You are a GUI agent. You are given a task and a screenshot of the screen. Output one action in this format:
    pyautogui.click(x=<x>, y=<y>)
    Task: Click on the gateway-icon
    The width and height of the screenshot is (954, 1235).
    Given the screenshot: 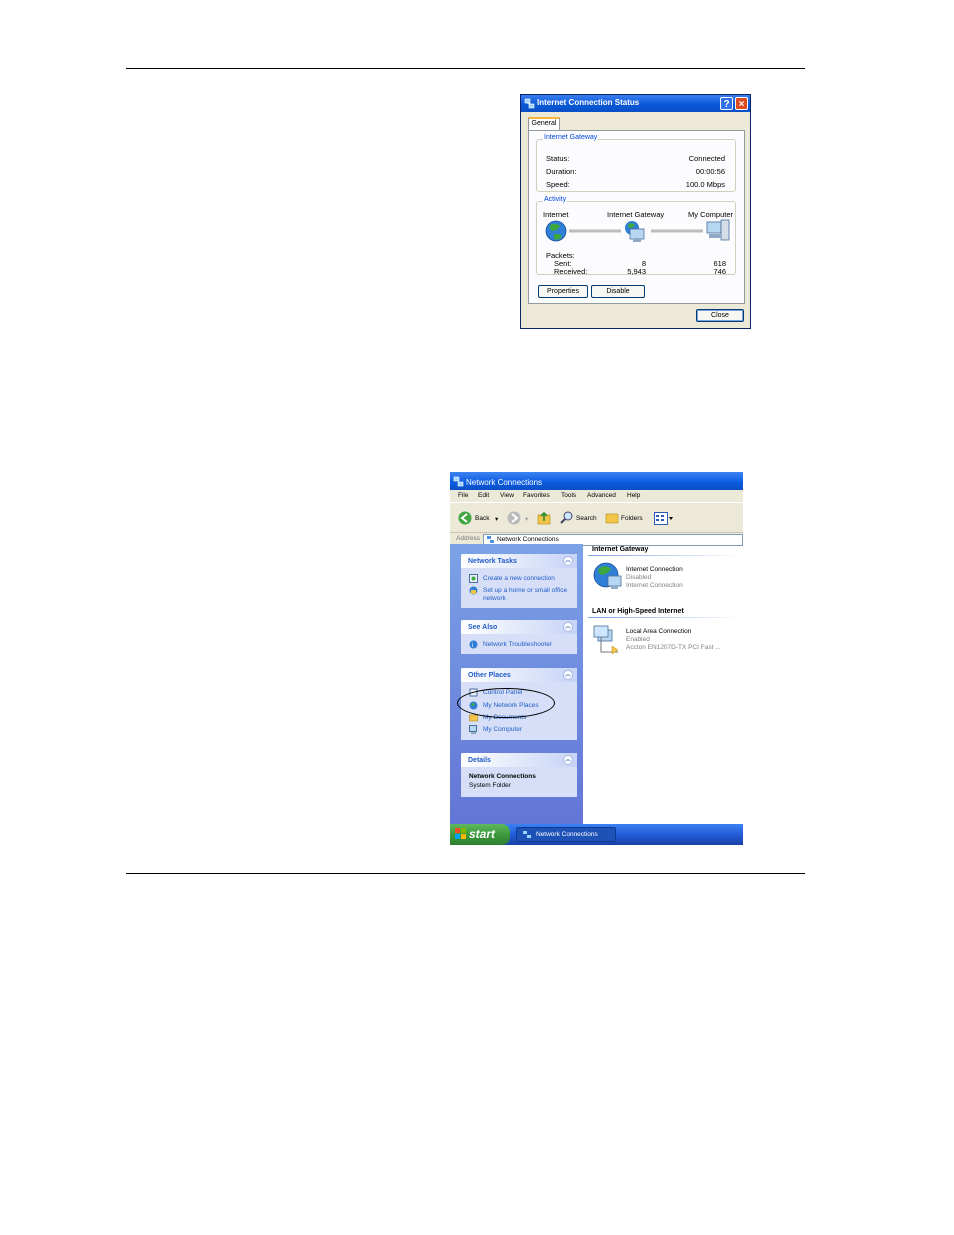 What is the action you would take?
    pyautogui.click(x=635, y=231)
    